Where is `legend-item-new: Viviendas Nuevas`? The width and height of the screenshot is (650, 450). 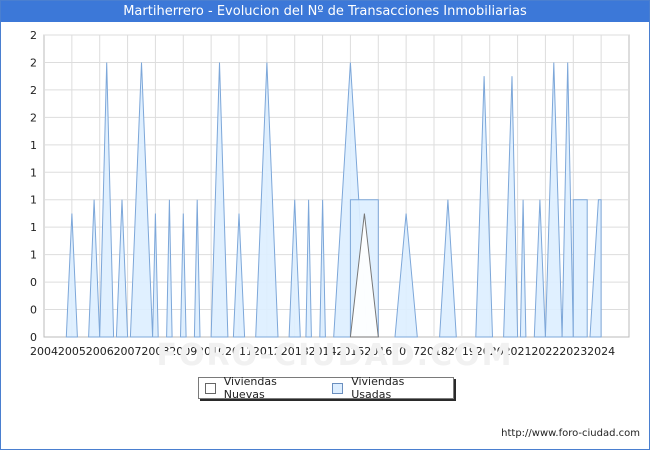
legend-item-new: Viviendas Nuevas is located at coordinates (261, 388).